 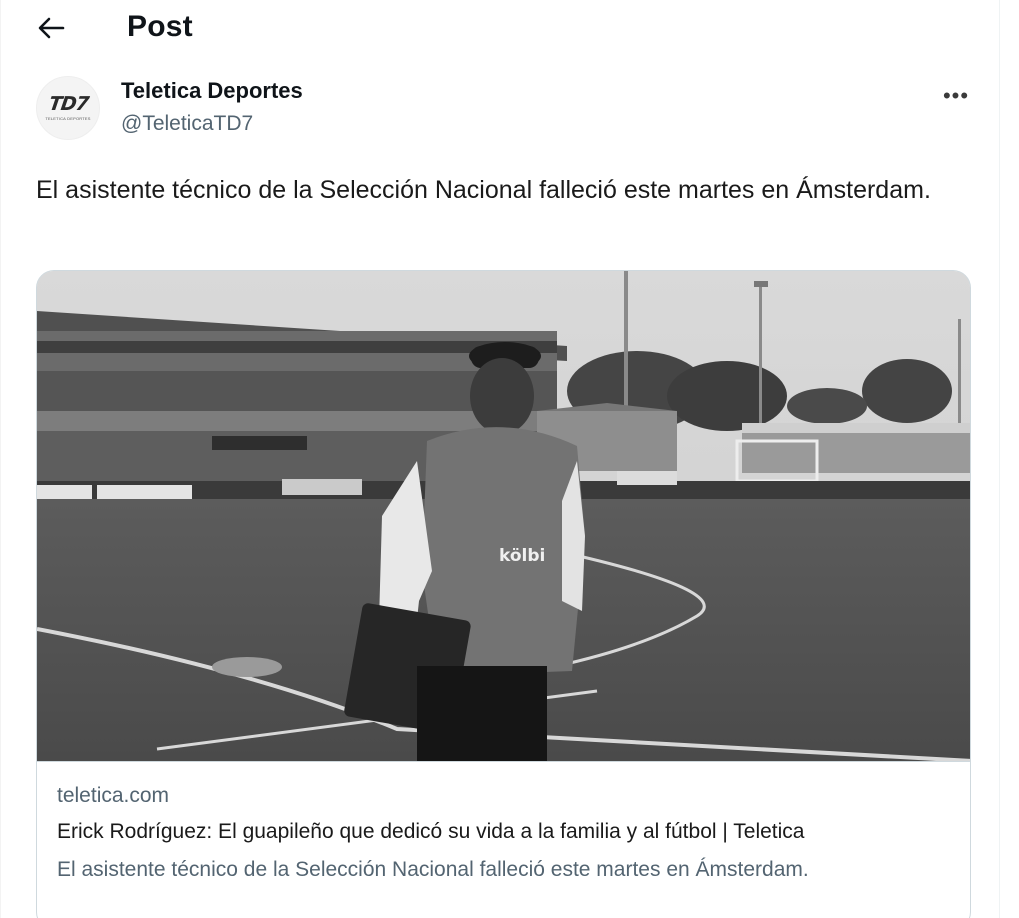 I want to click on link-domain: teletica.com, so click(x=113, y=795).